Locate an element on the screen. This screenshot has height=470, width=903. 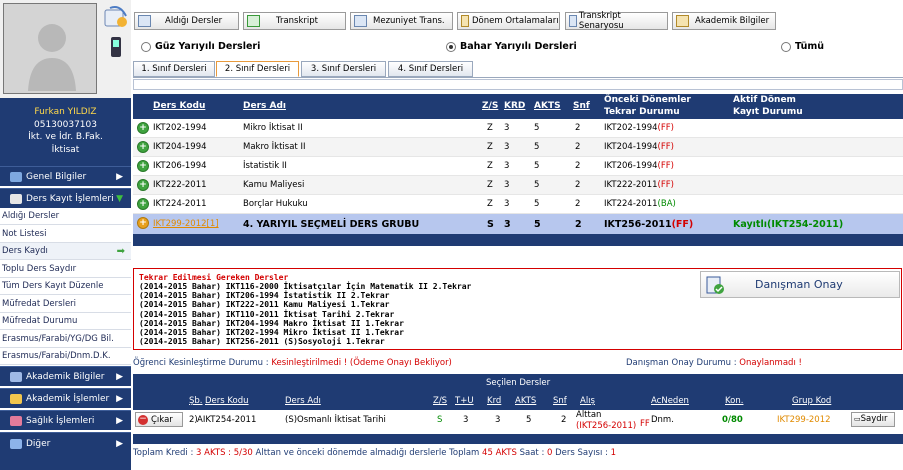
sel-header-code: Ders Kodu is located at coordinates (227, 401).